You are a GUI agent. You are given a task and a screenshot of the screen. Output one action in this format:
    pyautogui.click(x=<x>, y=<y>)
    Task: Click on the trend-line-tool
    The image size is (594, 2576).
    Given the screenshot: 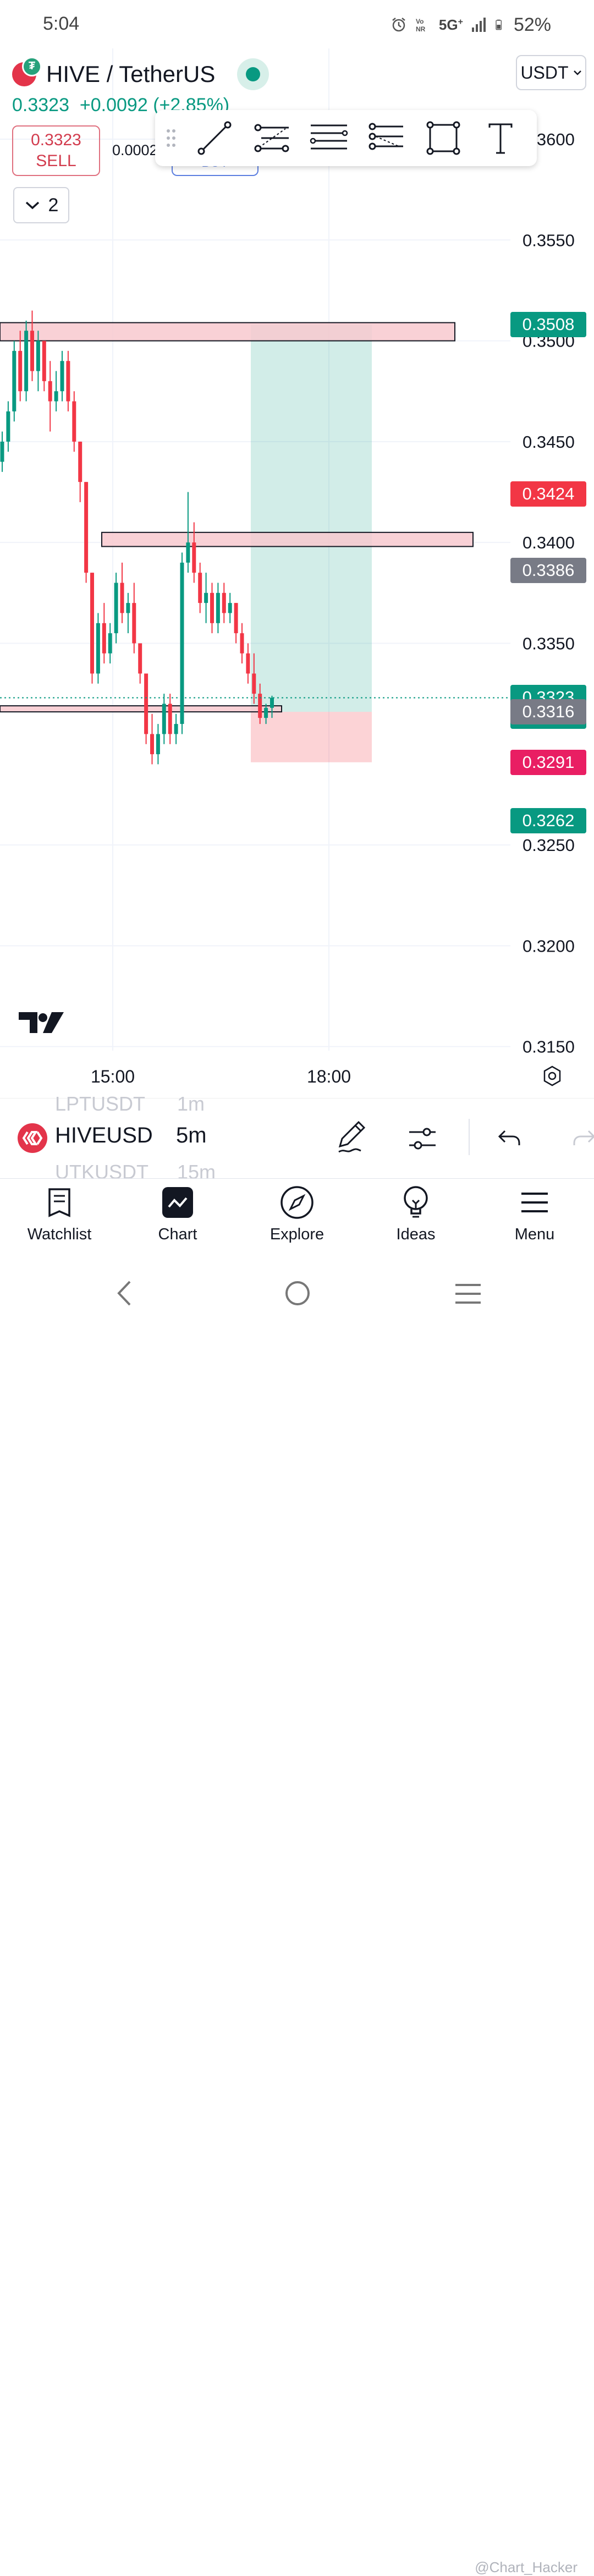 What is the action you would take?
    pyautogui.click(x=215, y=138)
    